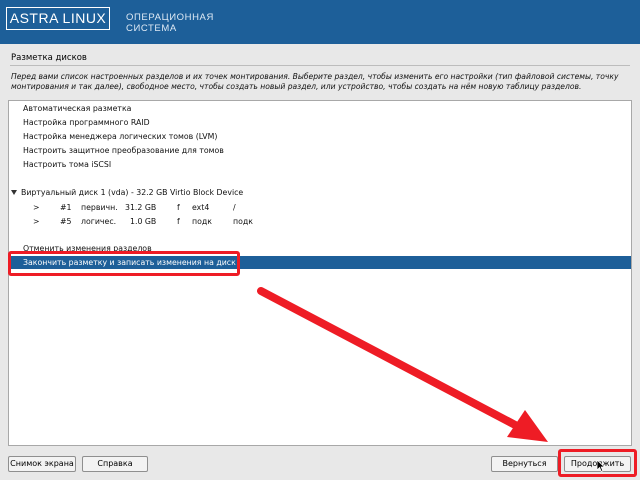 Image resolution: width=640 pixels, height=480 pixels. What do you see at coordinates (524, 464) in the screenshot?
I see `back-button: Вернуться` at bounding box center [524, 464].